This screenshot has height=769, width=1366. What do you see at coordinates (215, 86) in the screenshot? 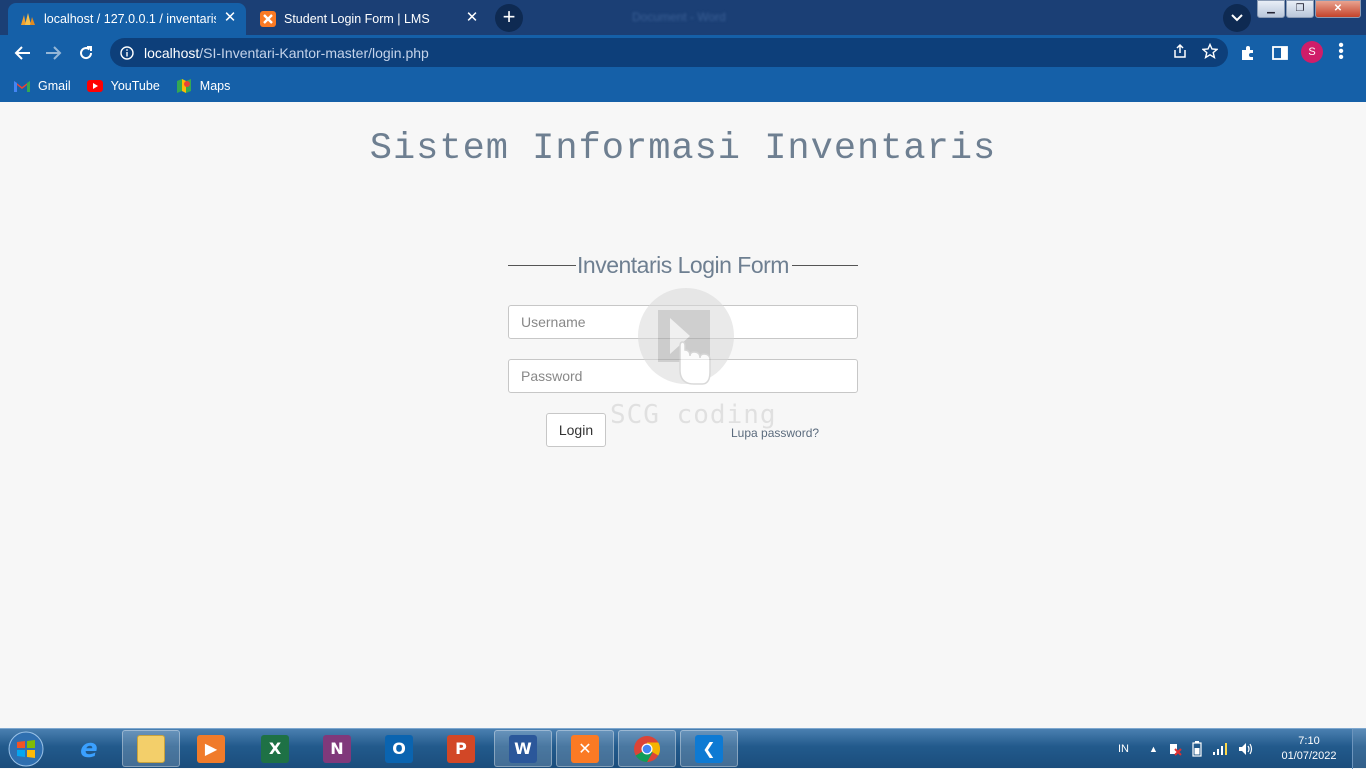
I see `bookmark-label: Maps` at bounding box center [215, 86].